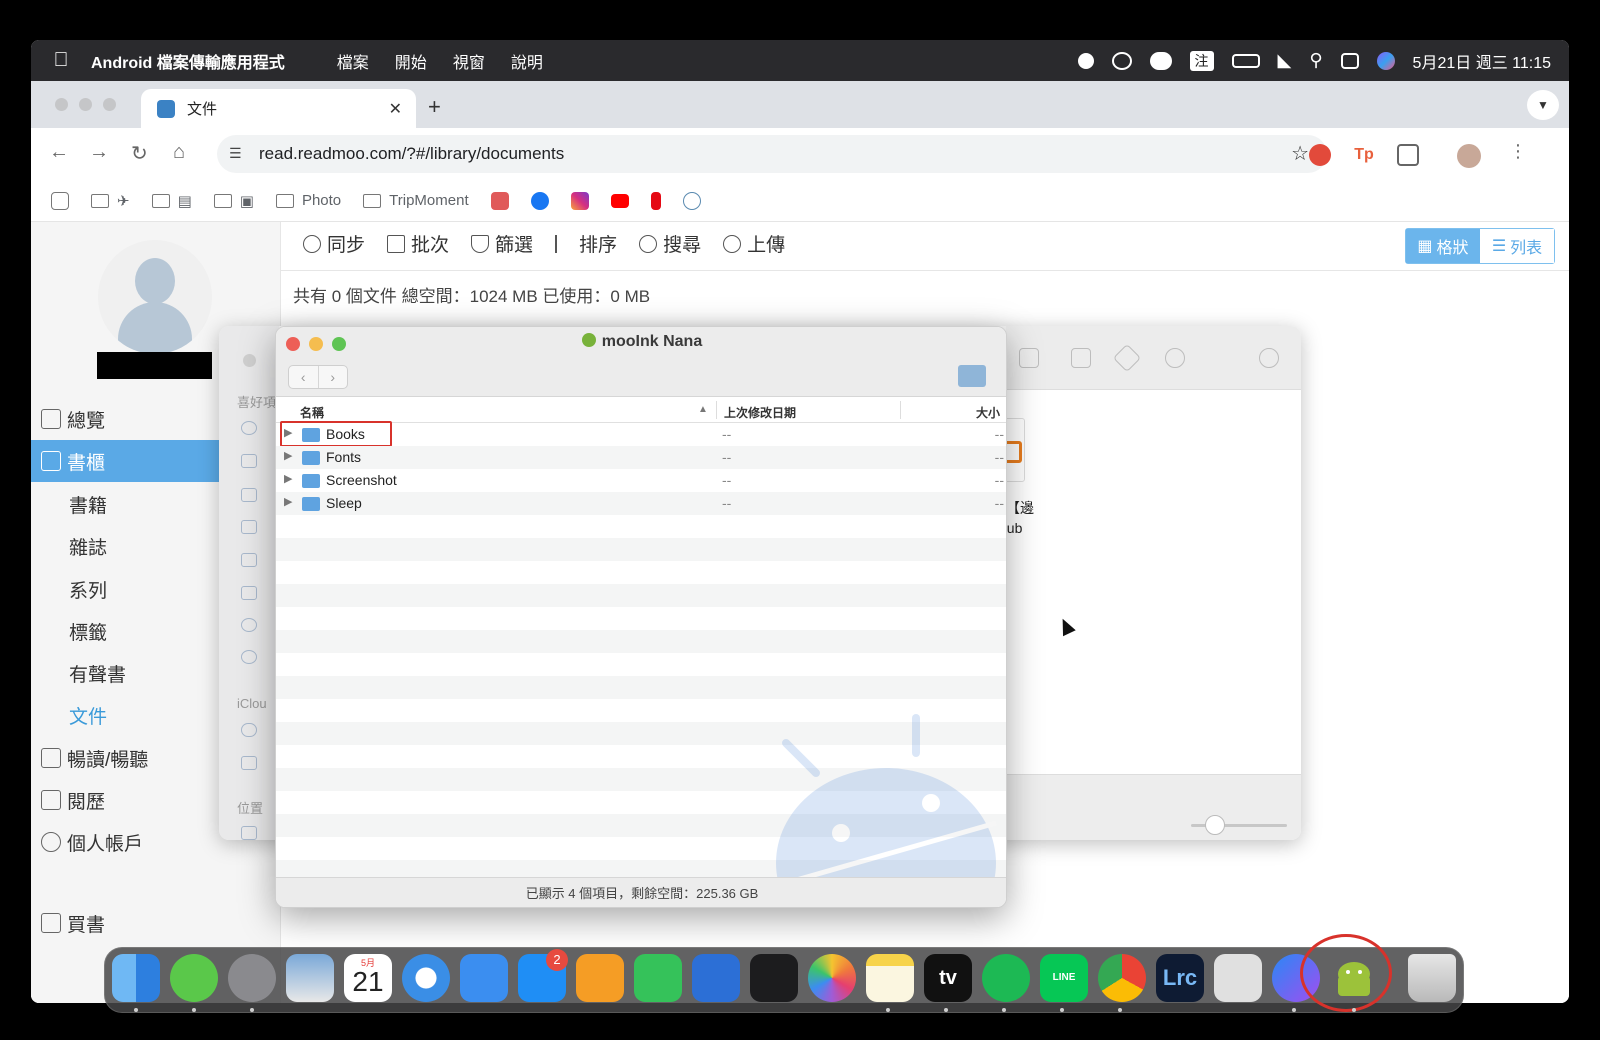 The width and height of the screenshot is (1600, 1040). I want to click on keynote-dock-icon, so click(716, 978).